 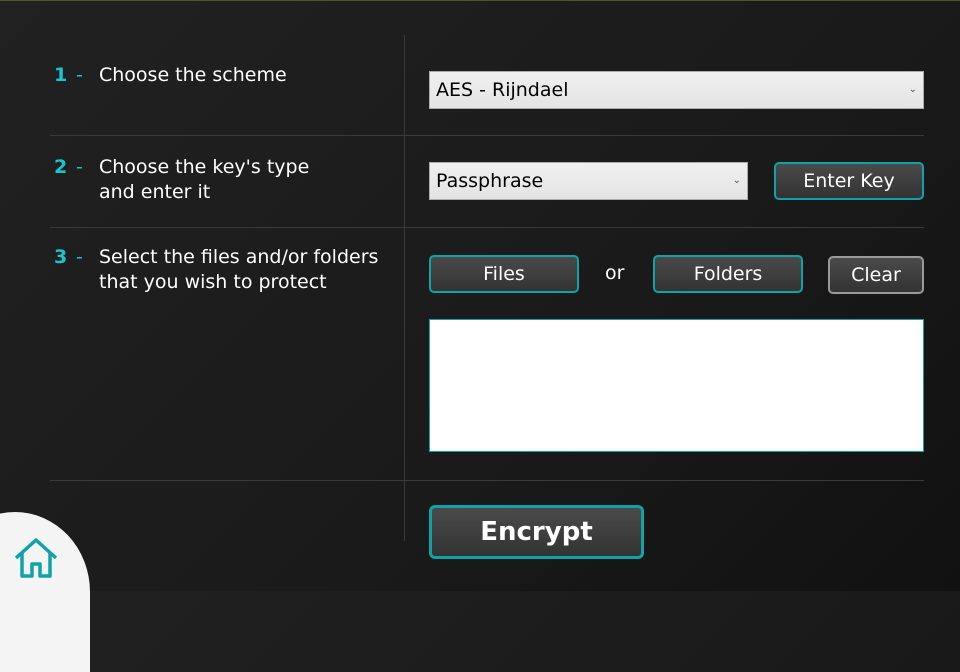 What do you see at coordinates (876, 275) in the screenshot?
I see `clear-button: Clear` at bounding box center [876, 275].